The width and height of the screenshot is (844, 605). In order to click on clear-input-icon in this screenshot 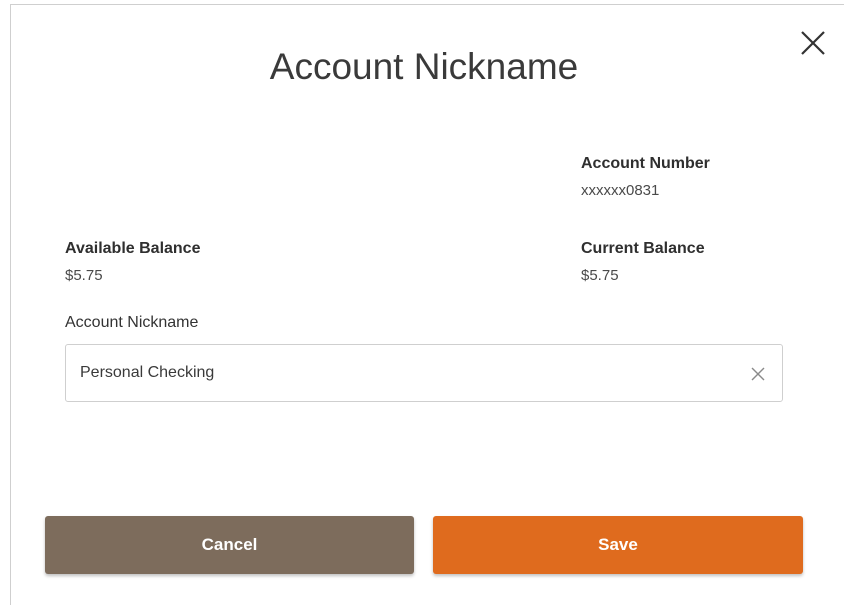, I will do `click(758, 374)`.